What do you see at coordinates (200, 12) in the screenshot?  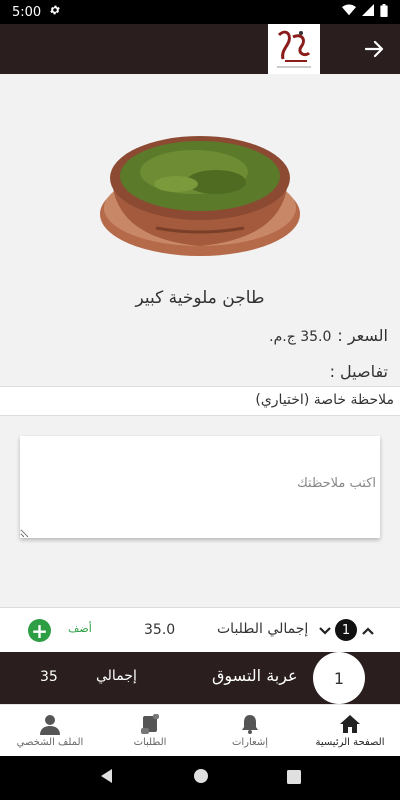 I see `status-bar: 5:00` at bounding box center [200, 12].